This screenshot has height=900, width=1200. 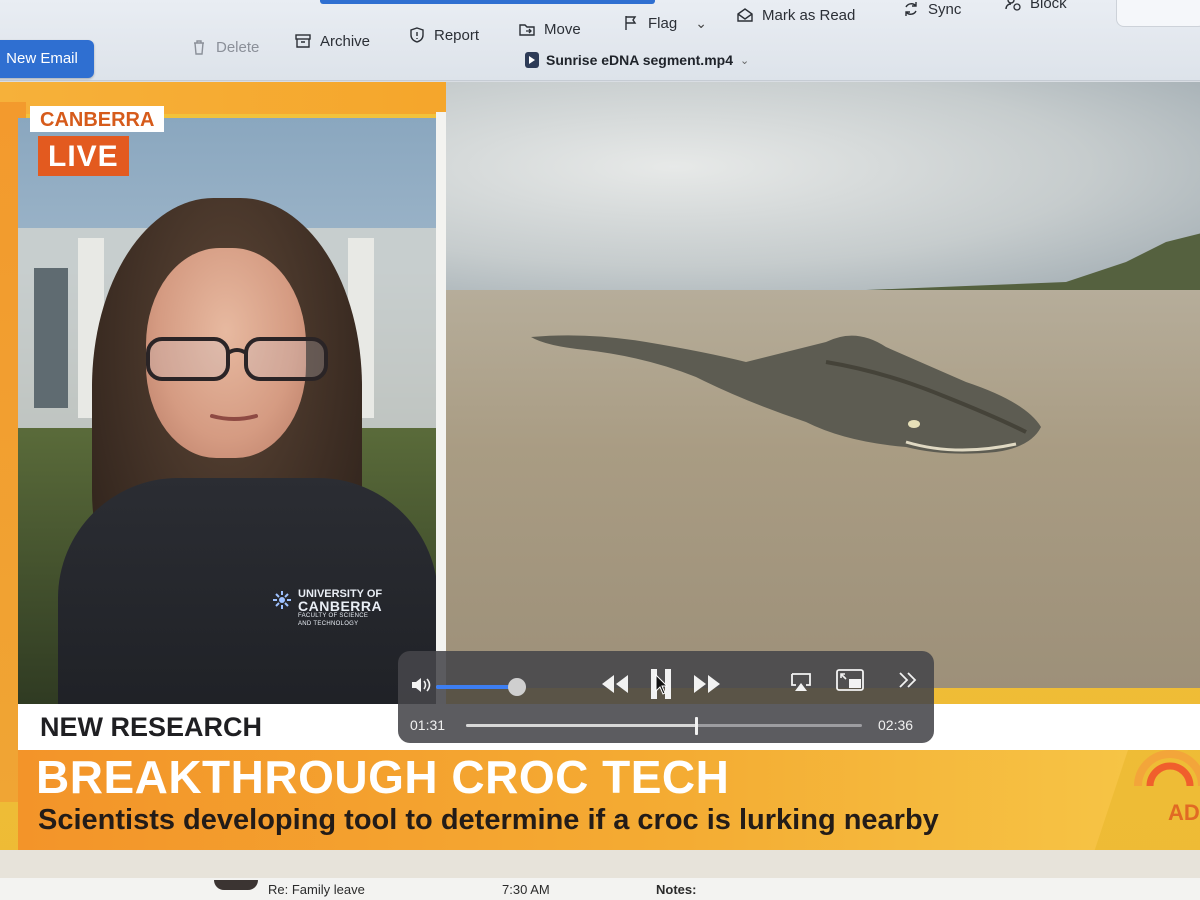 I want to click on sync-icon, so click(x=911, y=9).